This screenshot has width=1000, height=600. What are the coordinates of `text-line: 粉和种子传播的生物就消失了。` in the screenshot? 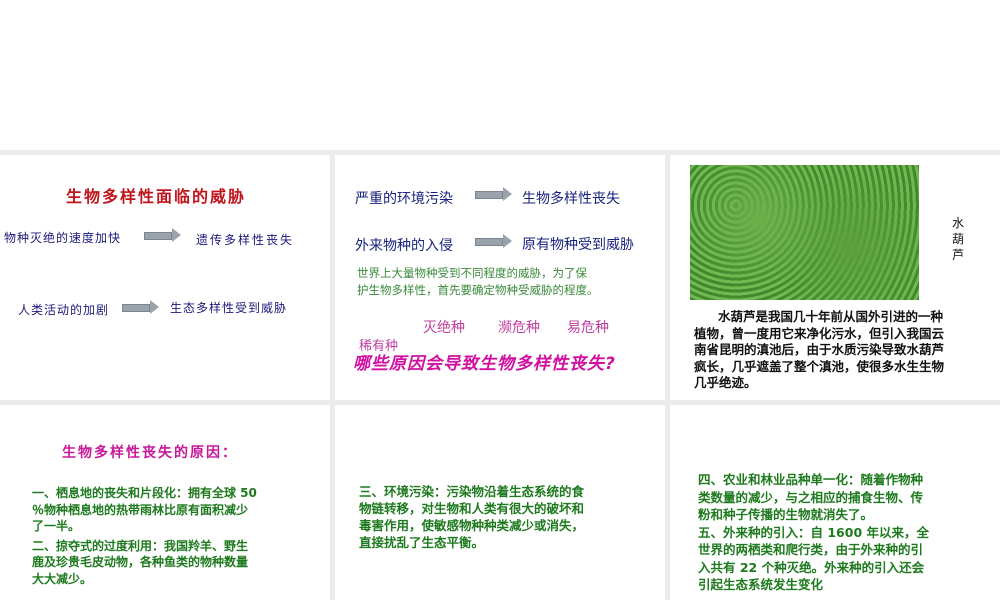 It's located at (786, 514).